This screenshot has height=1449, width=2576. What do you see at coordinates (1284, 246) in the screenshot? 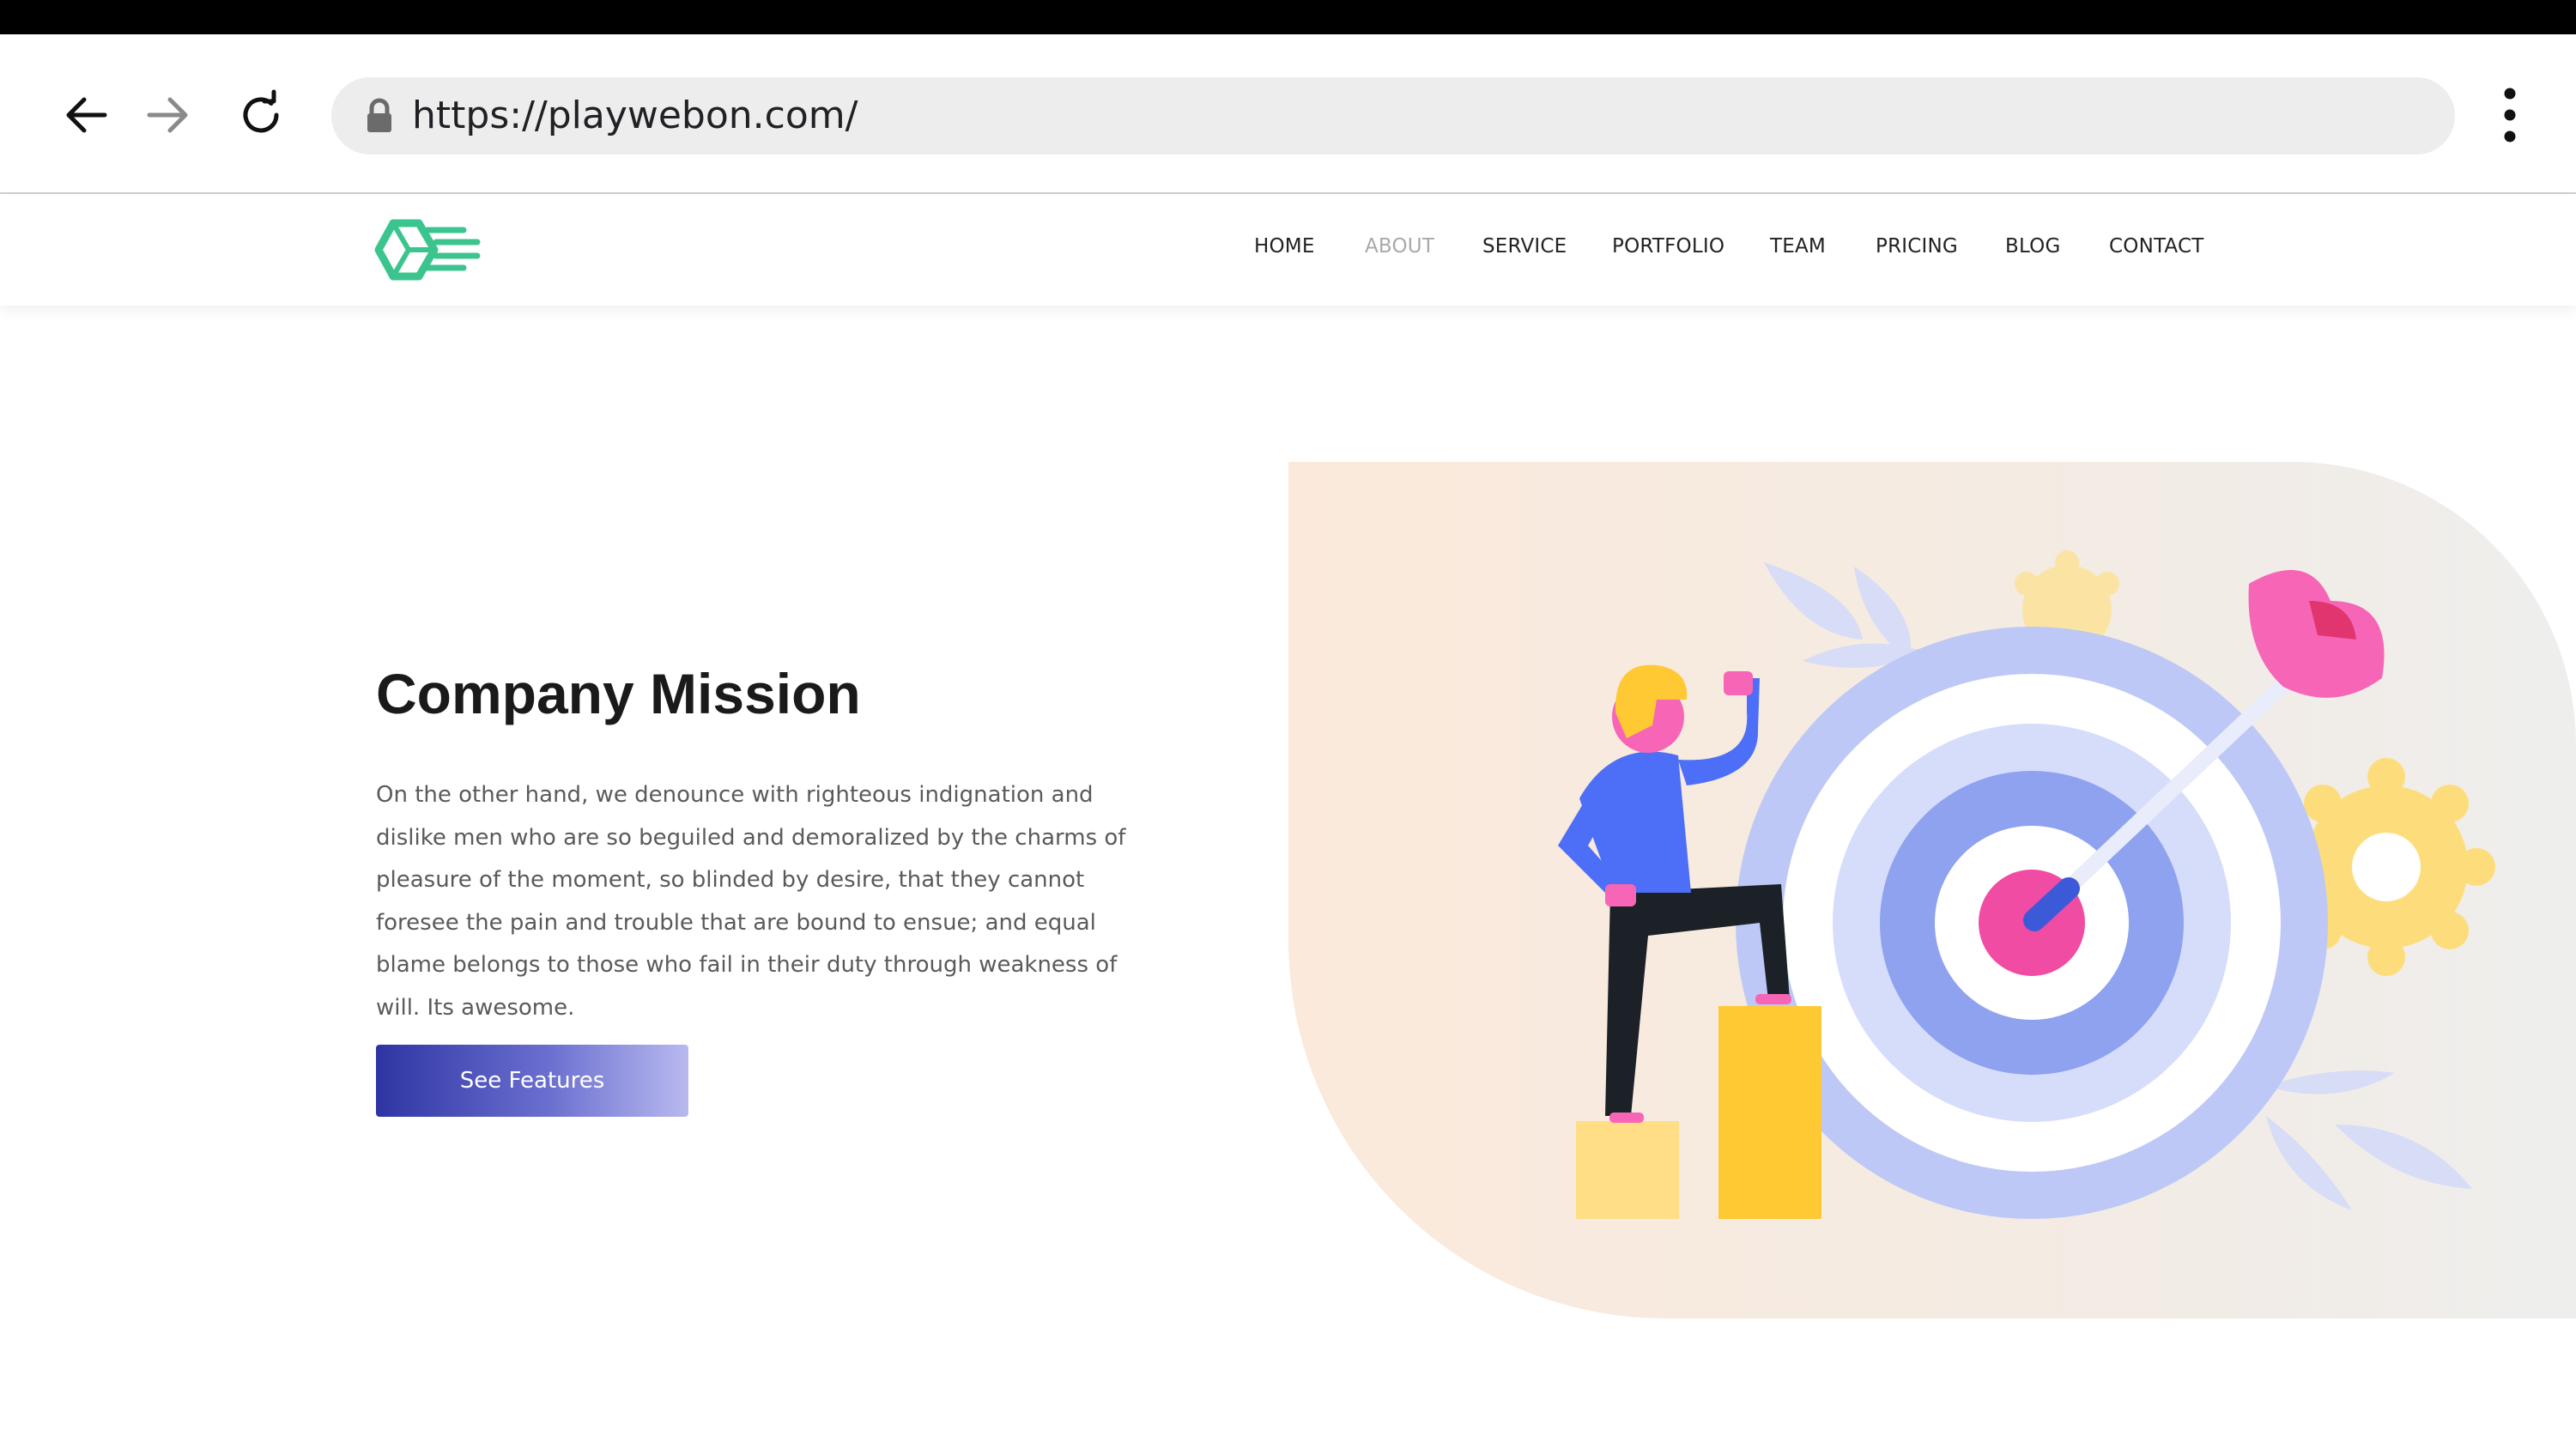
I see `nav-item-home: HOME` at bounding box center [1284, 246].